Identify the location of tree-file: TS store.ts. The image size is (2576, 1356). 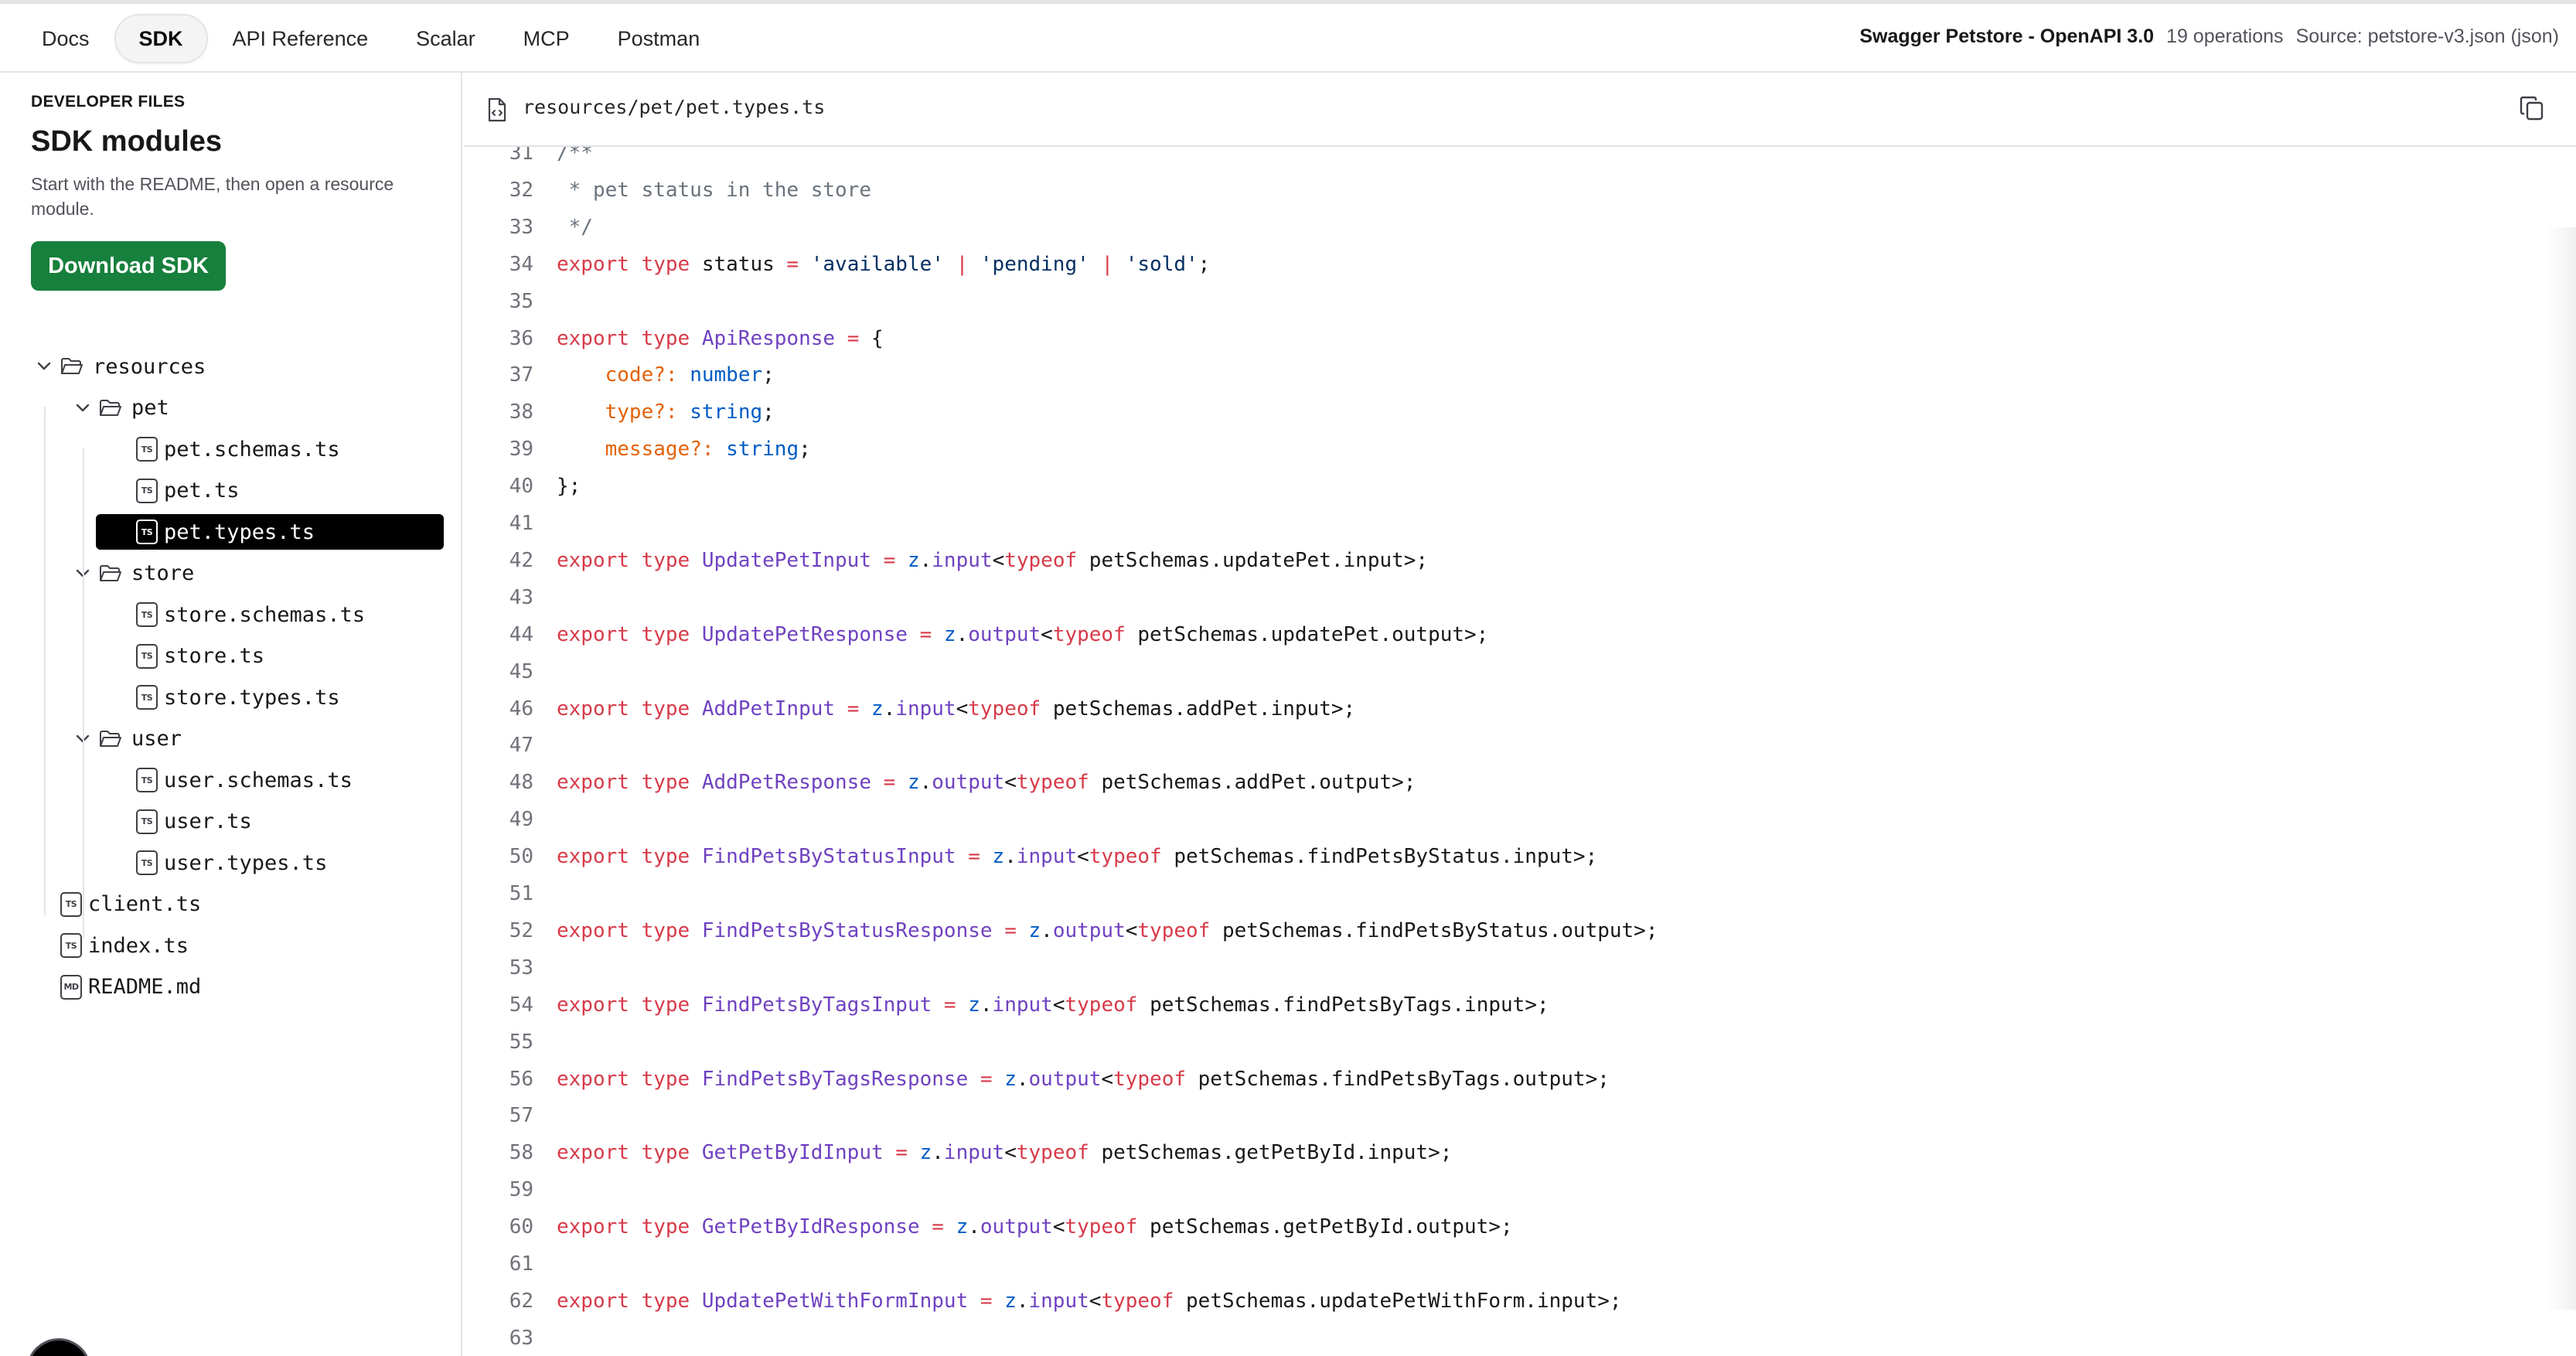
(200, 656).